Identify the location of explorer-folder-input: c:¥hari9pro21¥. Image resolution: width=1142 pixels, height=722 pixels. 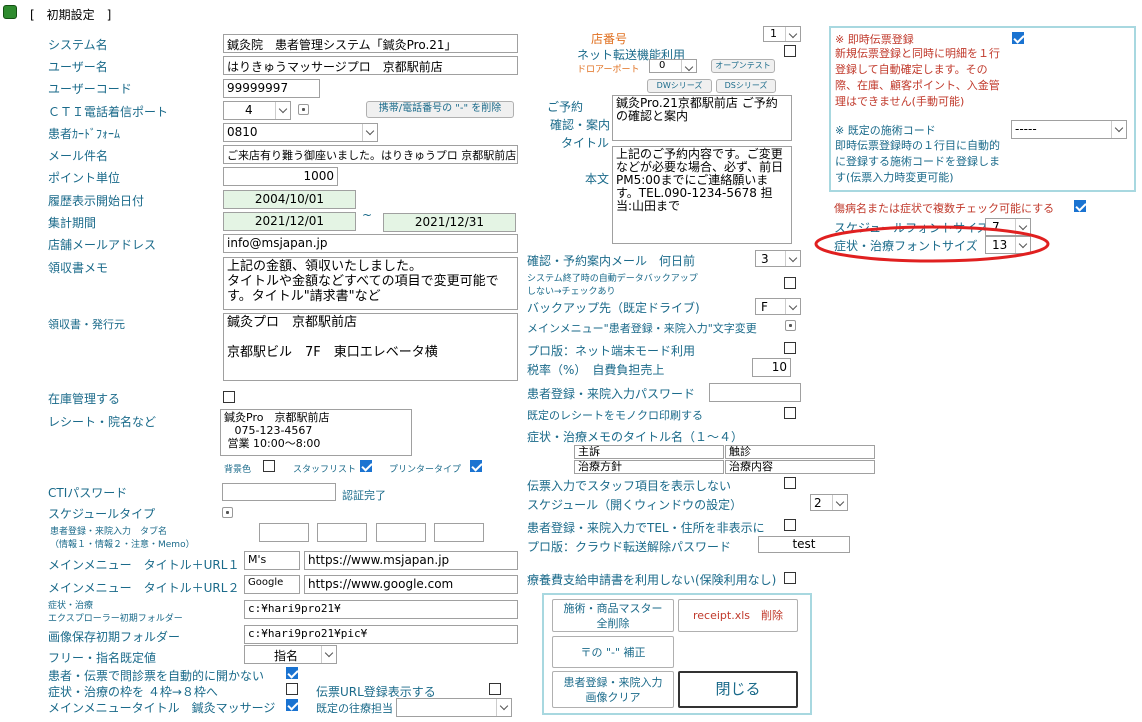
(381, 609).